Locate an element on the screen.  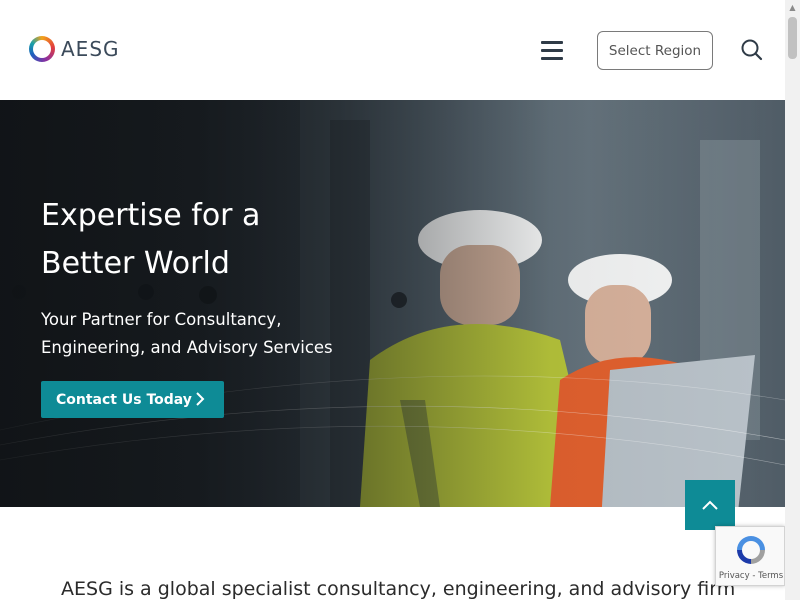
recaptcha-links: Privacy - Terms is located at coordinates (751, 576).